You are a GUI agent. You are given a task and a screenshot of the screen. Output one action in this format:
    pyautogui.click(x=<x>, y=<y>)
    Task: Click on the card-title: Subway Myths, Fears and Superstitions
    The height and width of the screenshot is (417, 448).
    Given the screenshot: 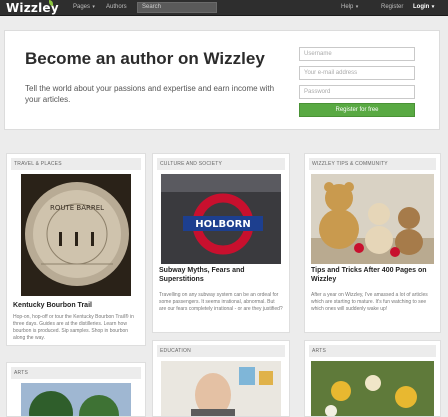 What is the action you would take?
    pyautogui.click(x=219, y=275)
    